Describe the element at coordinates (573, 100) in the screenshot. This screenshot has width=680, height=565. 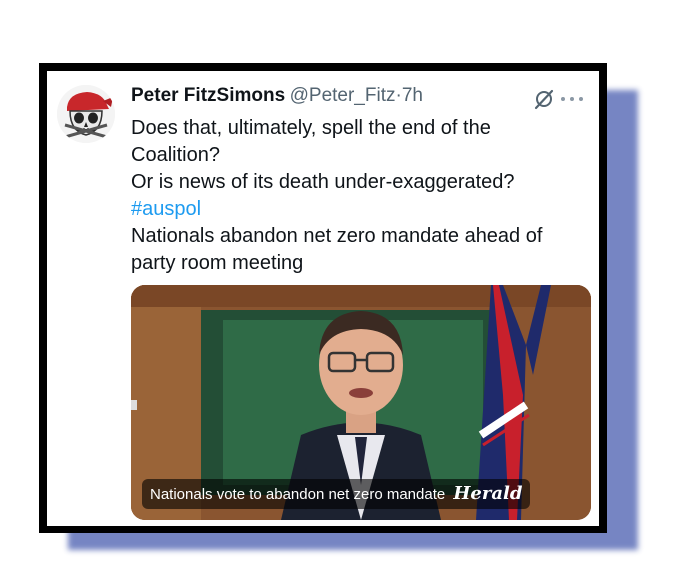
I see `more-options-icon` at that location.